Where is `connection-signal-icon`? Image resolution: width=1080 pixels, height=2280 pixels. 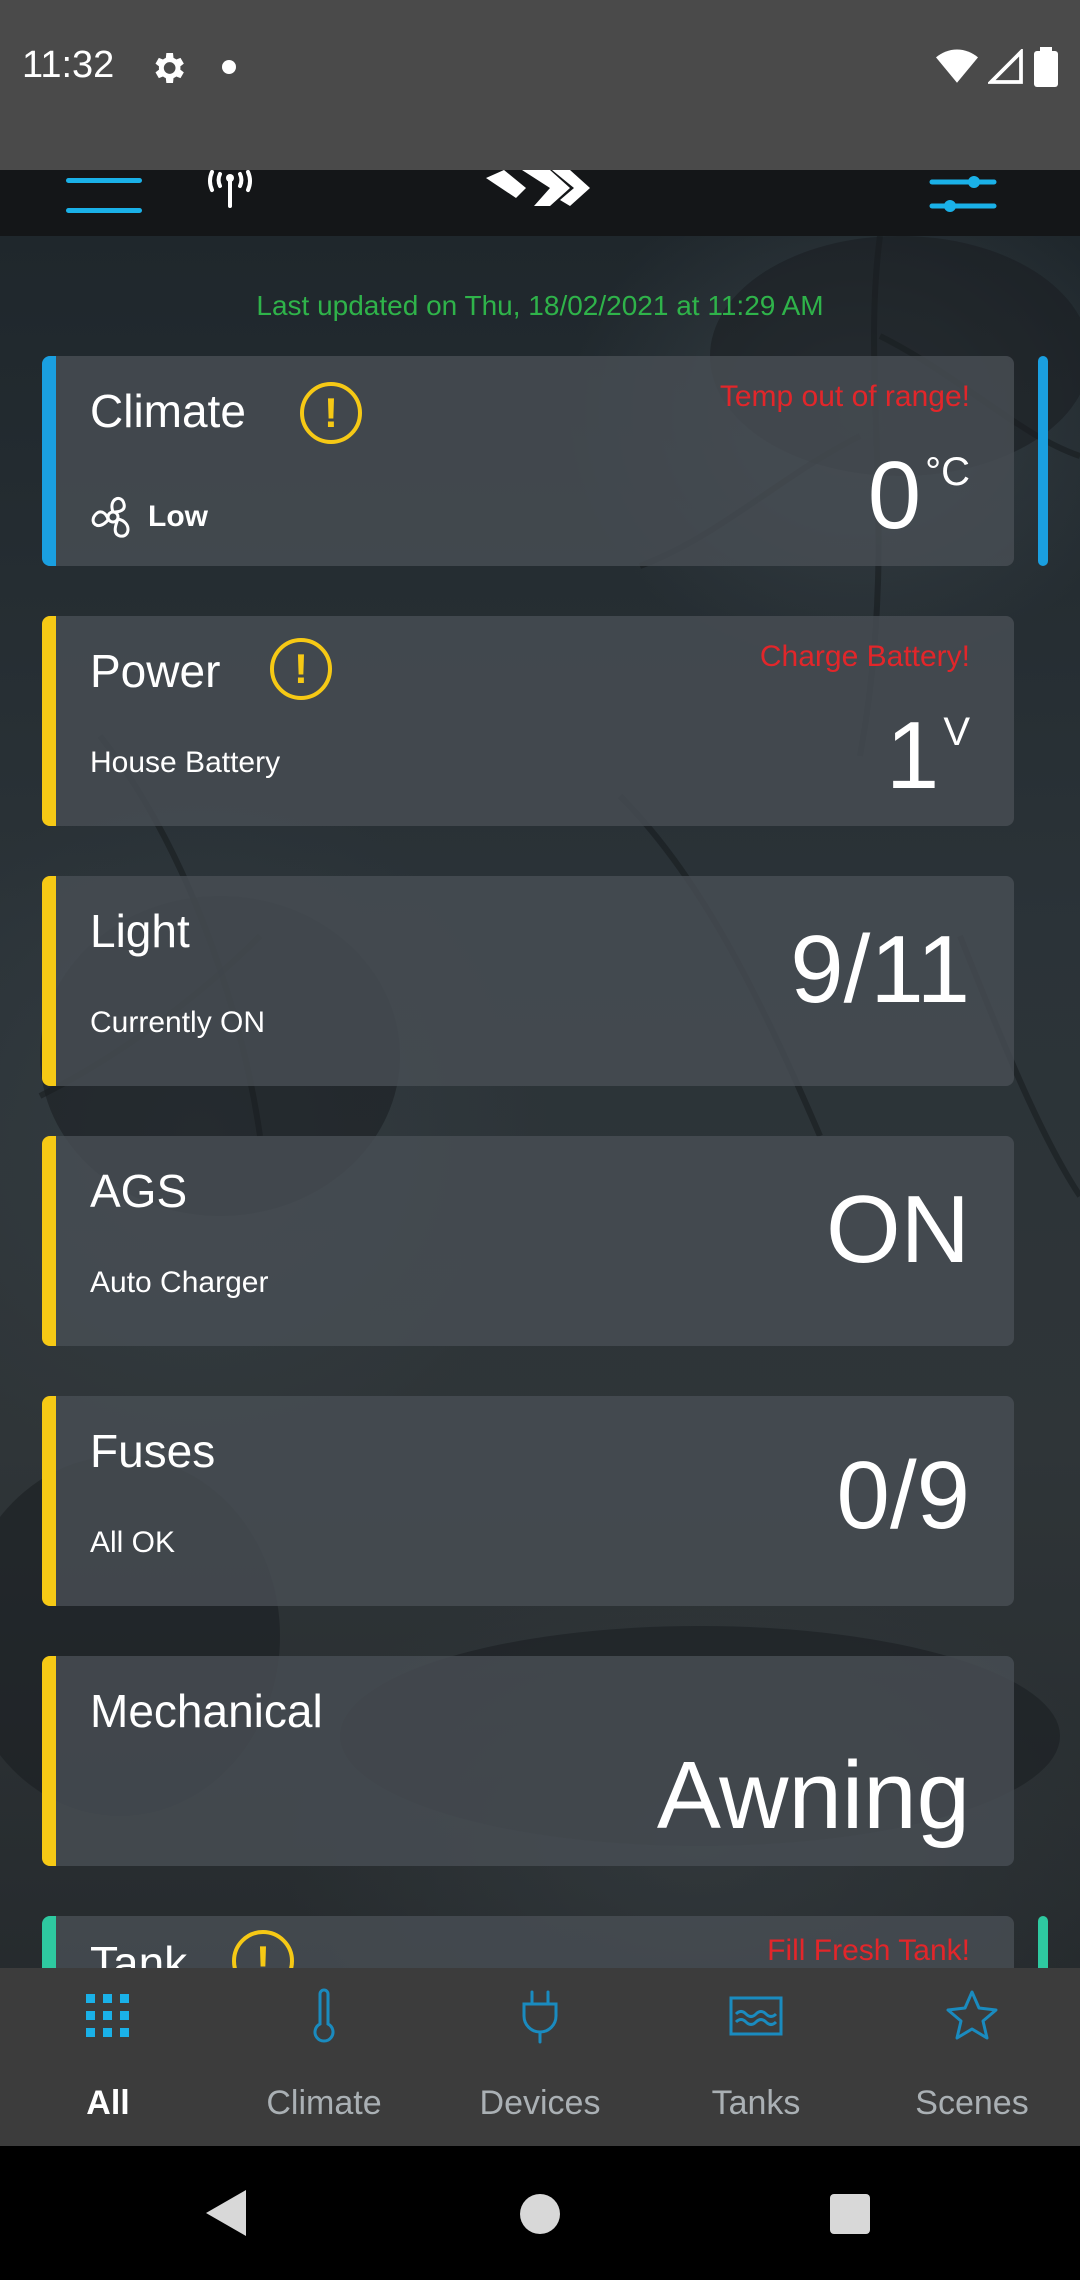 connection-signal-icon is located at coordinates (230, 200).